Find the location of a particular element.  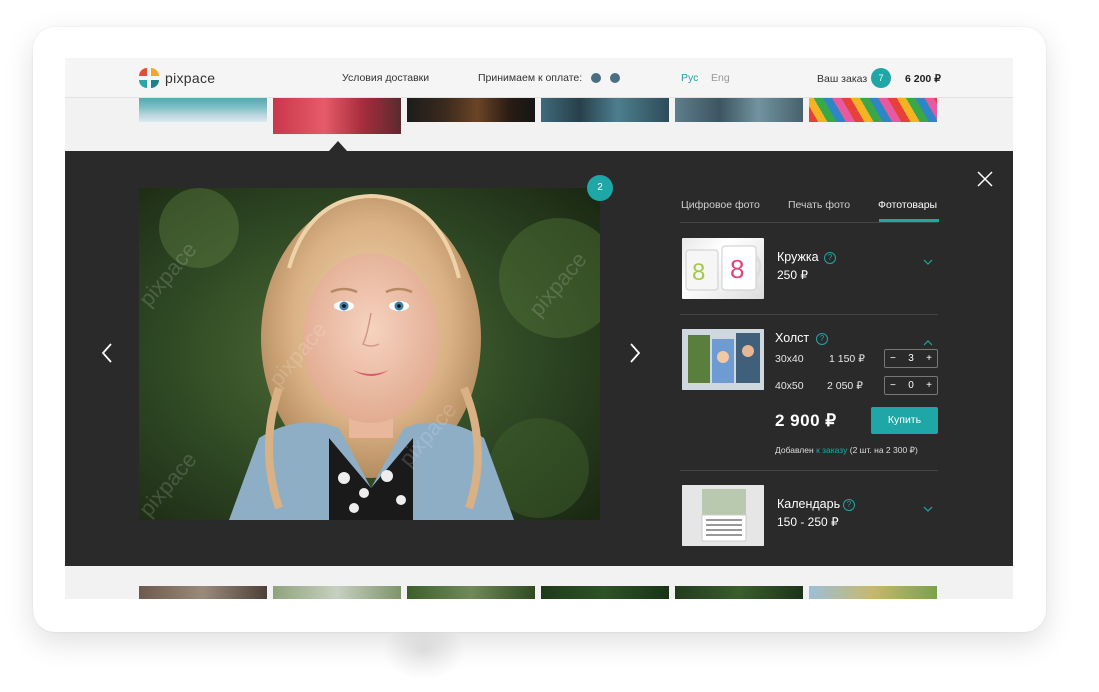

product-tabs: Цифровое фото Печать фото Фототовары is located at coordinates (809, 211).